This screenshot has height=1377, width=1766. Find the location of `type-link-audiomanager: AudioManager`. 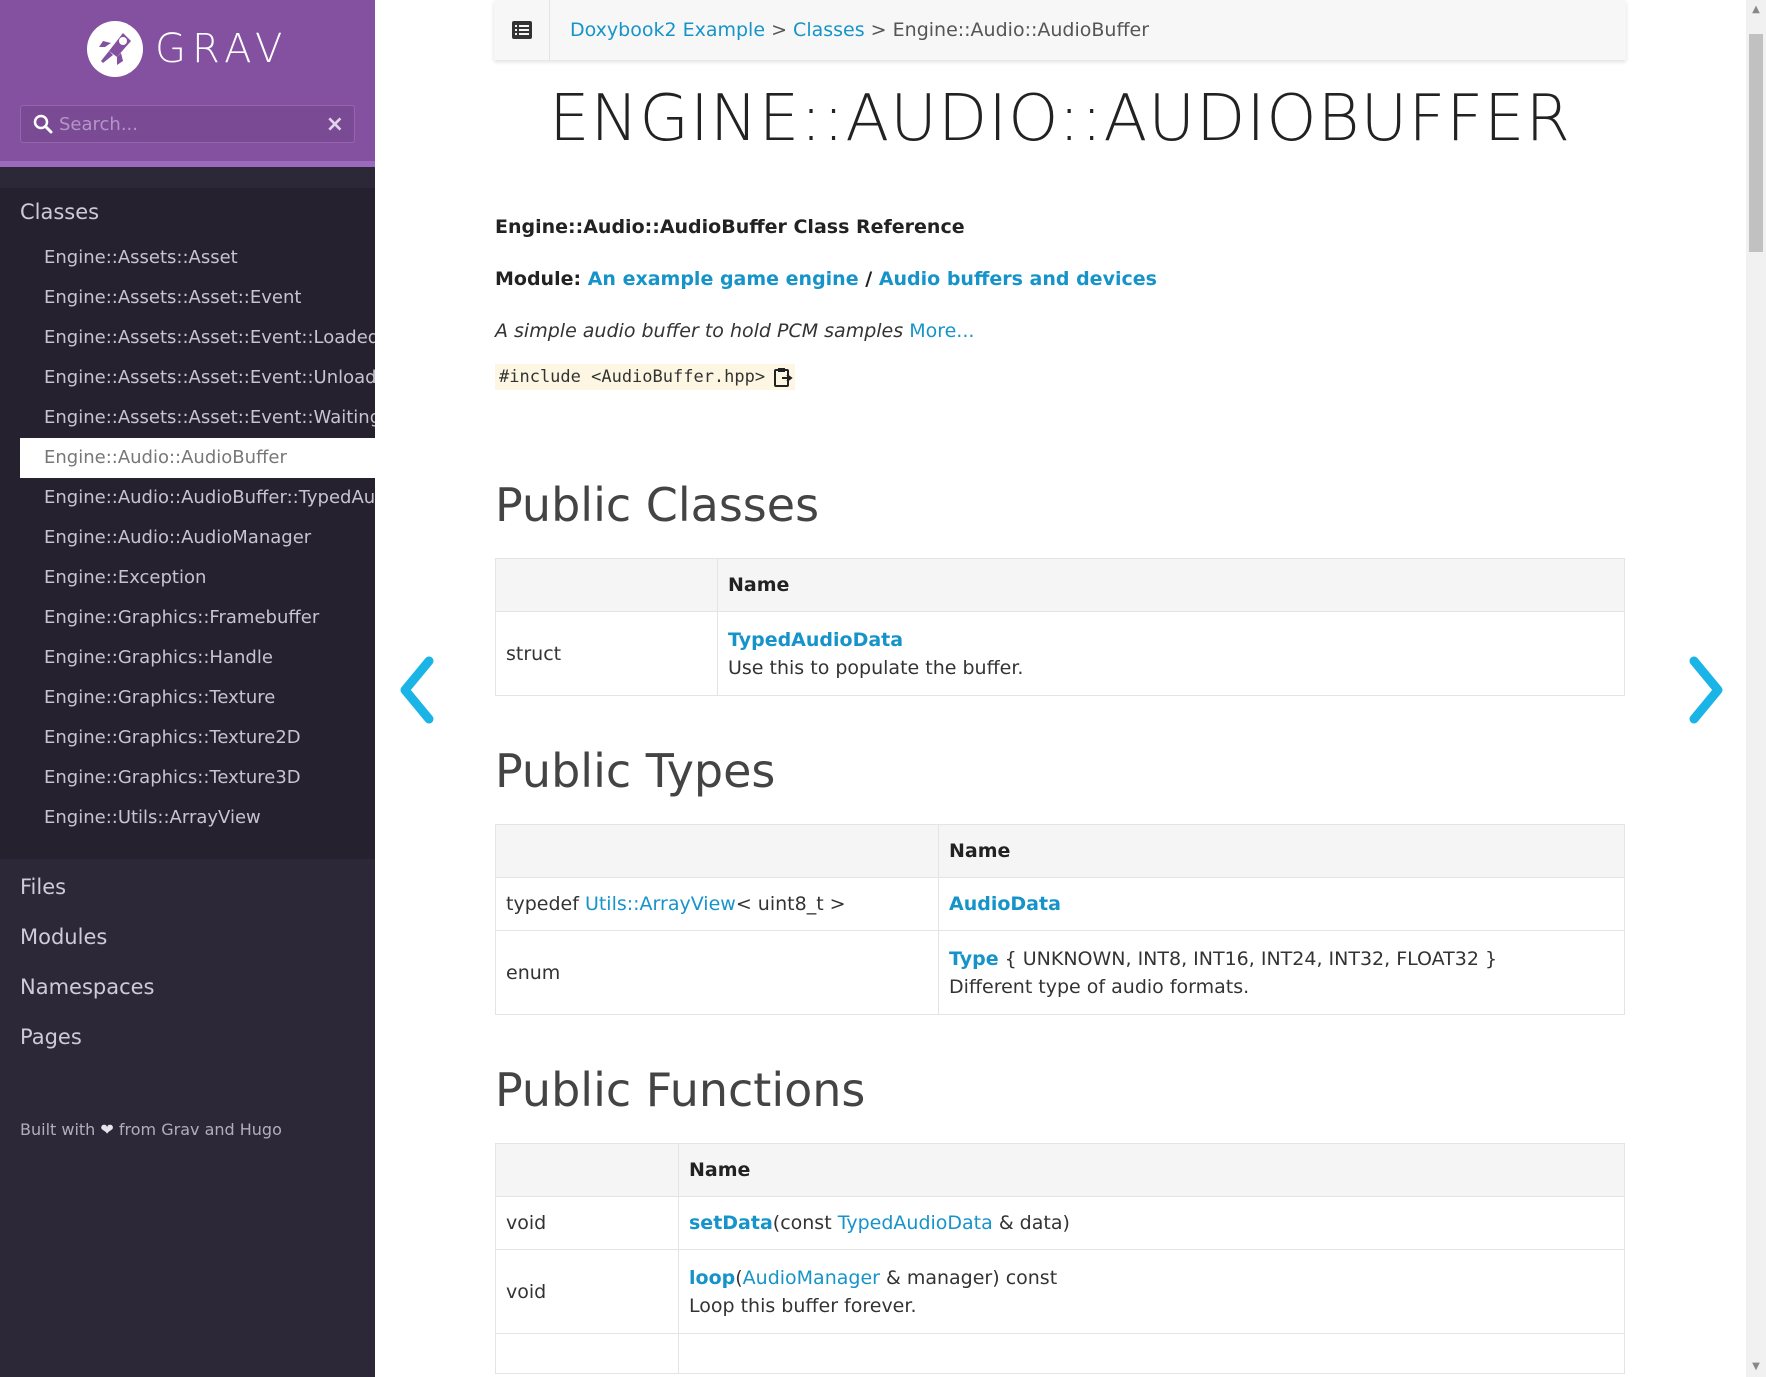

type-link-audiomanager: AudioManager is located at coordinates (811, 1278).